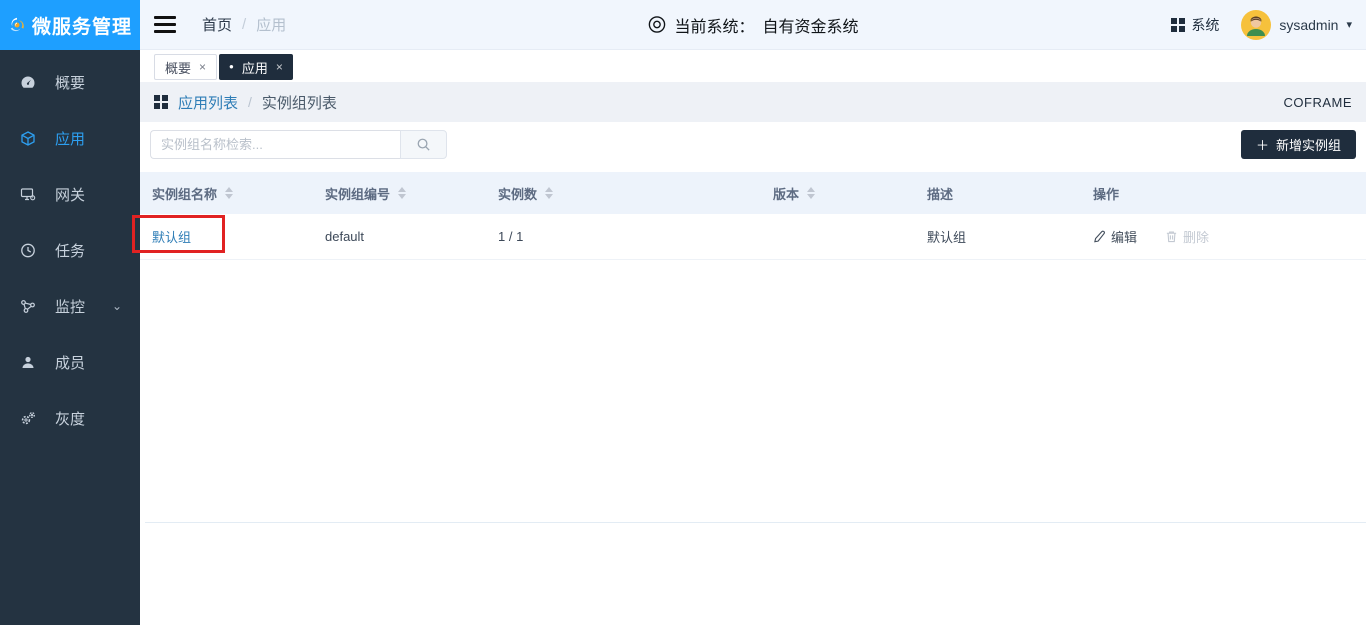 The width and height of the screenshot is (1366, 625). Describe the element at coordinates (399, 236) in the screenshot. I see `cell-code: default` at that location.